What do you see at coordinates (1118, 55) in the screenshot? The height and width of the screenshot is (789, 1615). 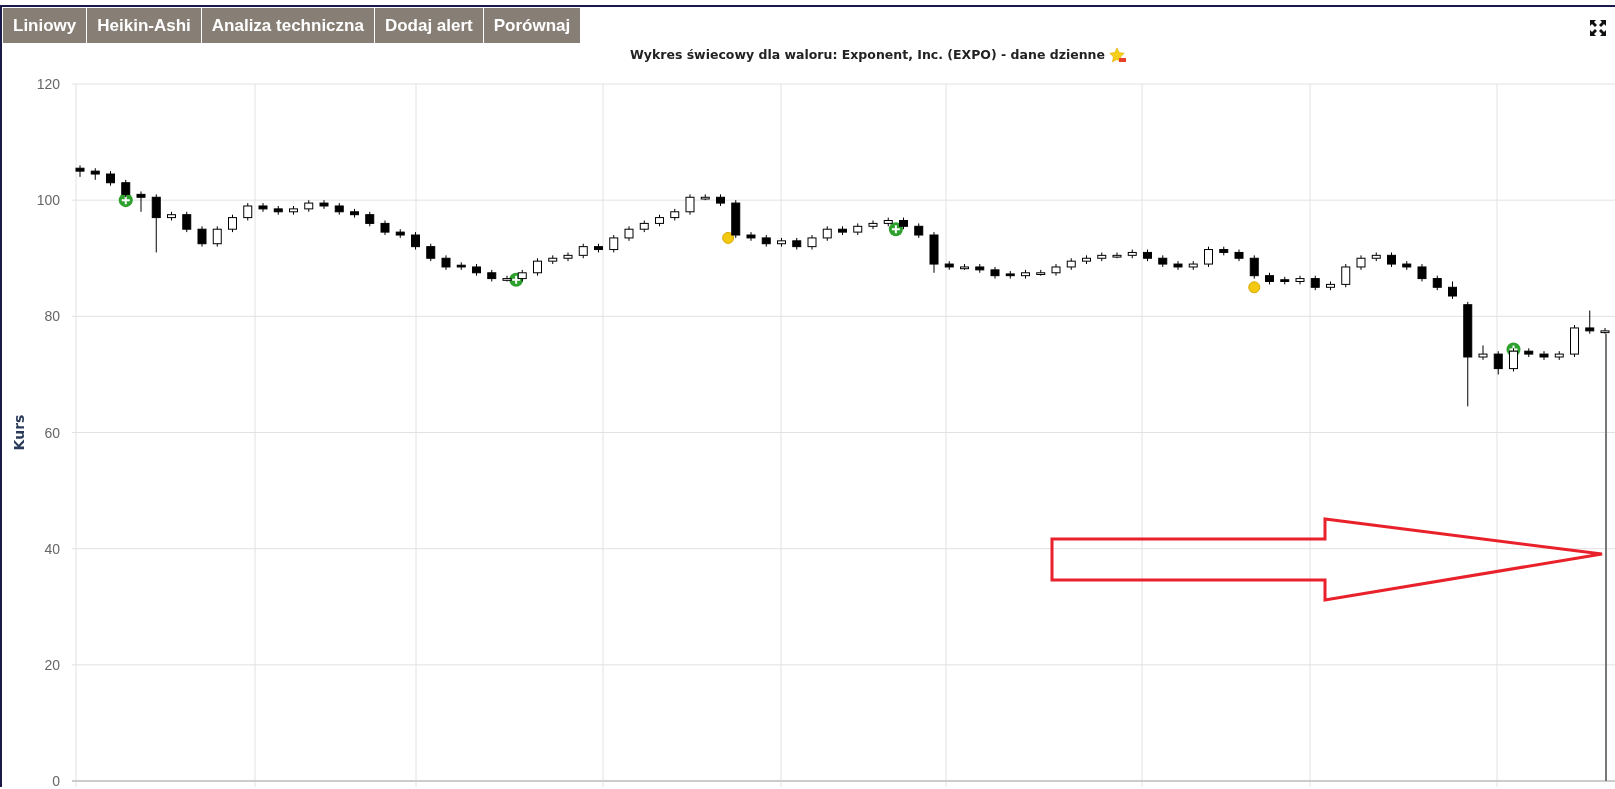 I see `star-icon` at bounding box center [1118, 55].